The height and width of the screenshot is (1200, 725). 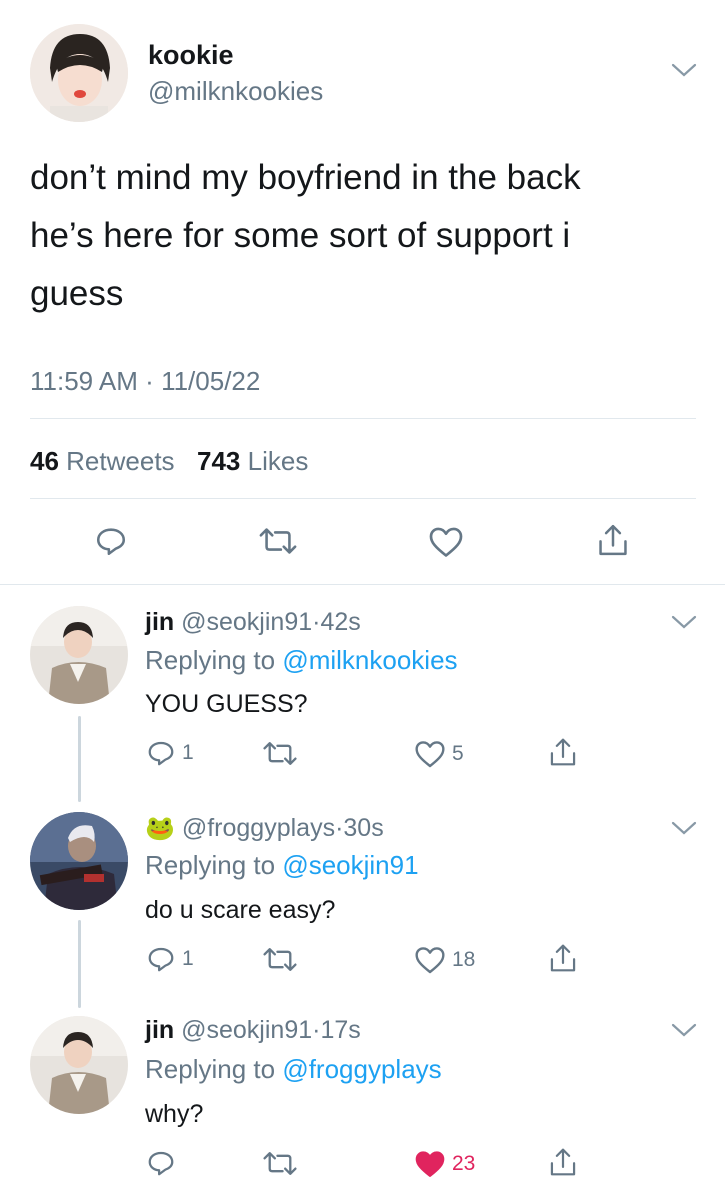 What do you see at coordinates (226, 704) in the screenshot?
I see `reply-text: YOU GUESS?` at bounding box center [226, 704].